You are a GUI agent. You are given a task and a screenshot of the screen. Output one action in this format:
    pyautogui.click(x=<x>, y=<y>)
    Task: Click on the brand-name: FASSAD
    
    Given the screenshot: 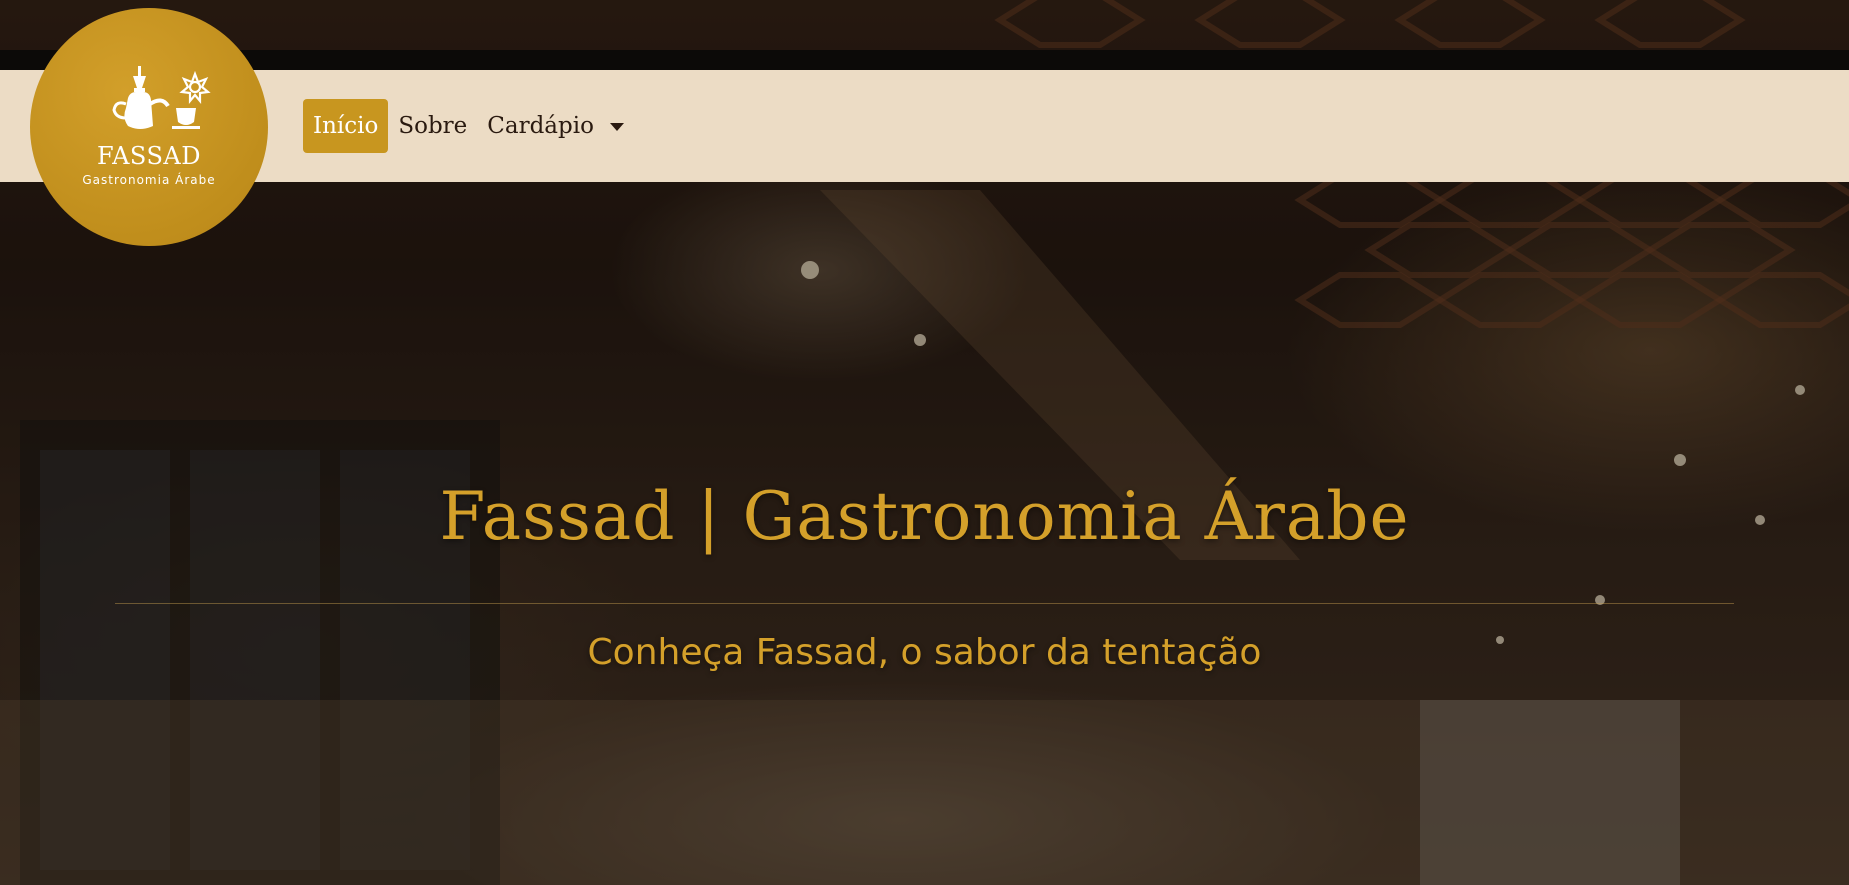 What is the action you would take?
    pyautogui.click(x=149, y=156)
    